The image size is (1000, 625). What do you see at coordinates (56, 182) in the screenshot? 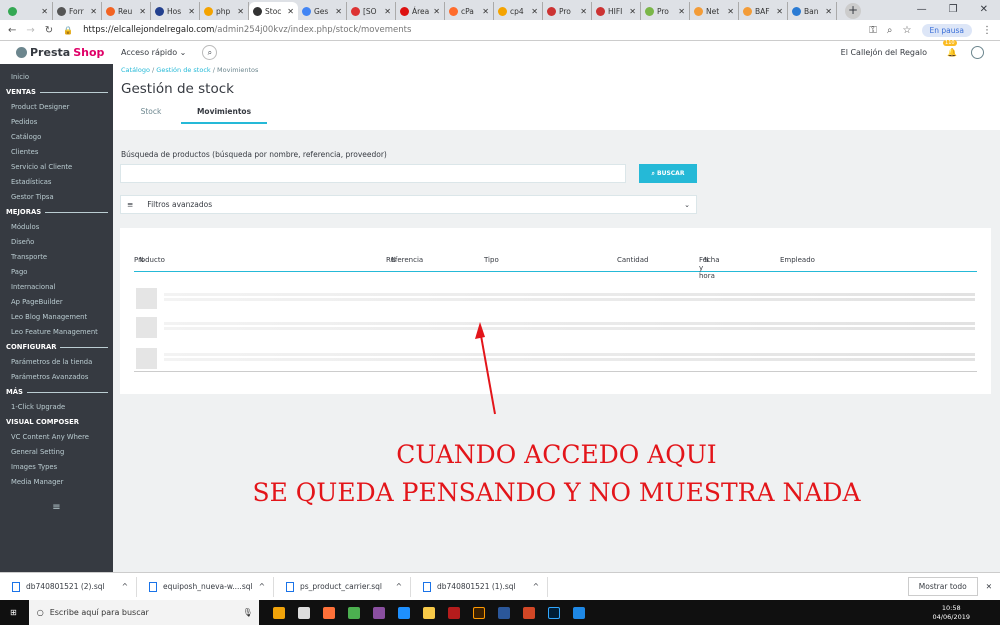
I see `sidebar-item: Estadísticas` at bounding box center [56, 182].